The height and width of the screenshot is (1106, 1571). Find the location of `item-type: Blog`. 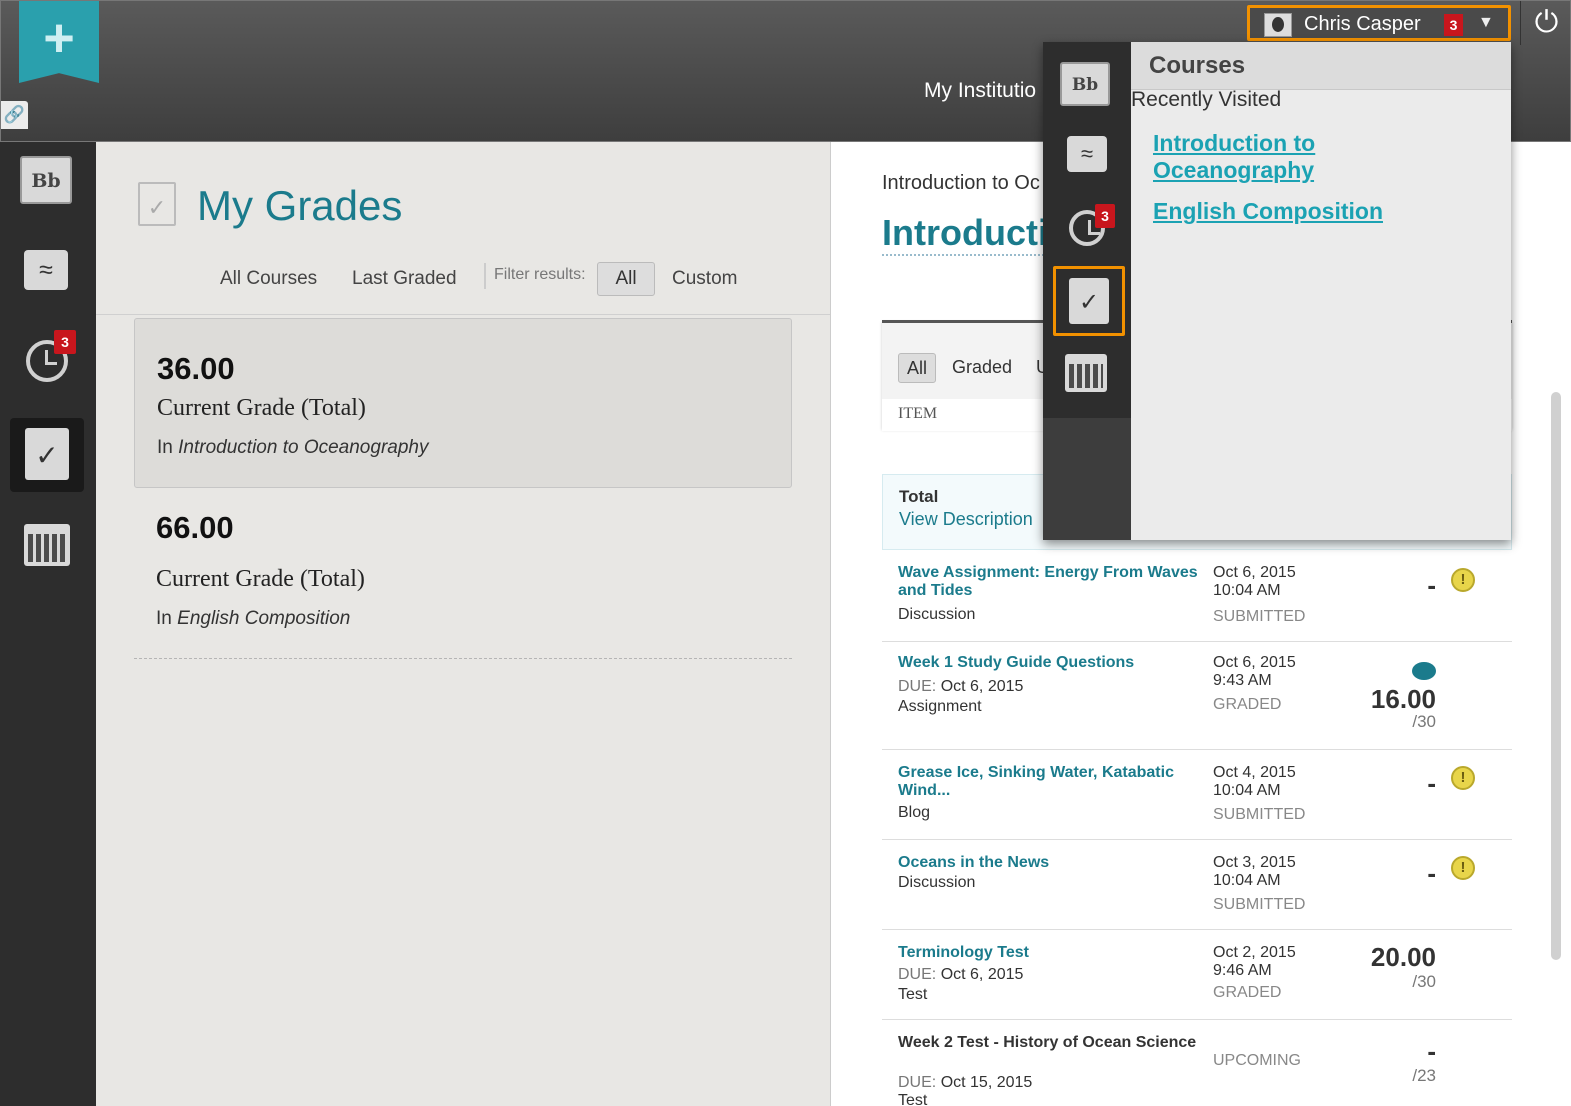

item-type: Blog is located at coordinates (914, 812).